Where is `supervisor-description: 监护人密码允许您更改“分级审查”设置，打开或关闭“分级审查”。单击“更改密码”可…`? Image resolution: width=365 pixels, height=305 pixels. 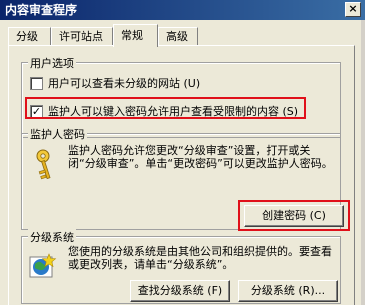 supervisor-description: 监护人密码允许您更改“分级审查”设置，打开或关闭“分级审查”。单击“更改密码”可… is located at coordinates (200, 157).